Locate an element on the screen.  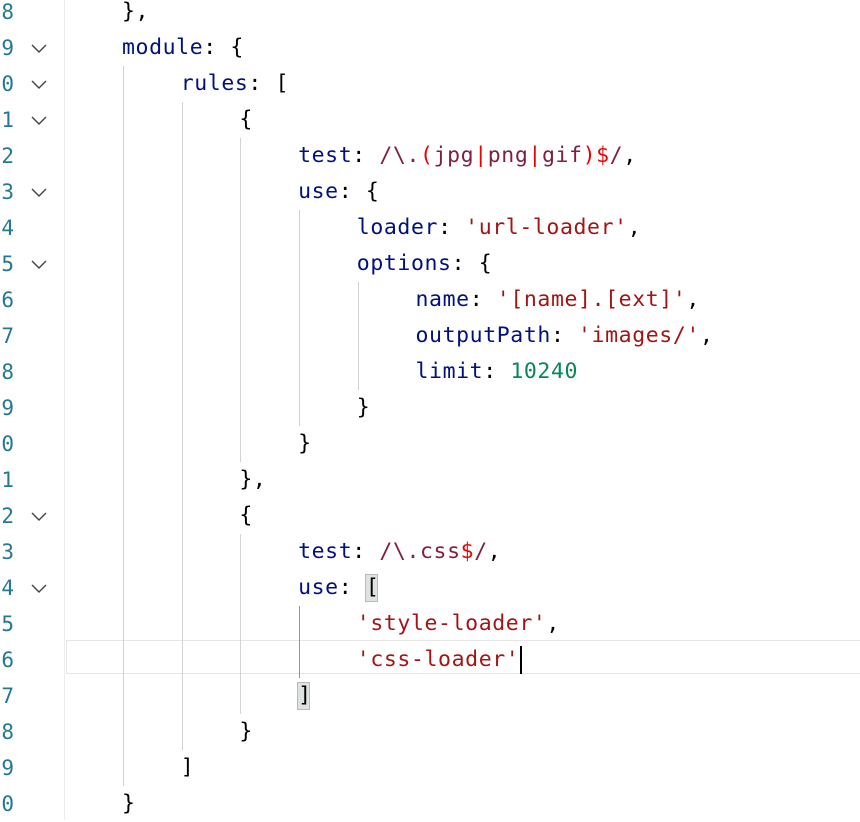
code-line: 26 'css-loader' is located at coordinates (430, 659).